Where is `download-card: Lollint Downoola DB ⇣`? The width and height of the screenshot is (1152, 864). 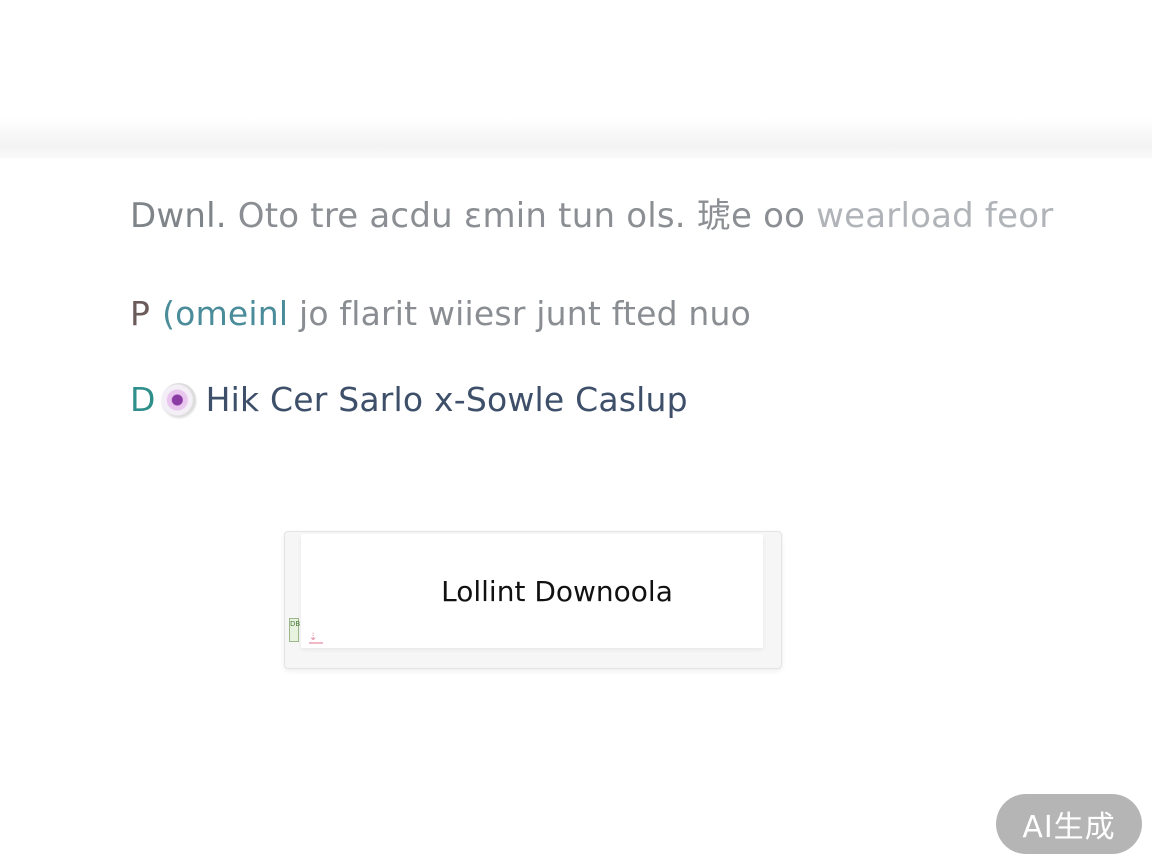 download-card: Lollint Downoola DB ⇣ is located at coordinates (533, 600).